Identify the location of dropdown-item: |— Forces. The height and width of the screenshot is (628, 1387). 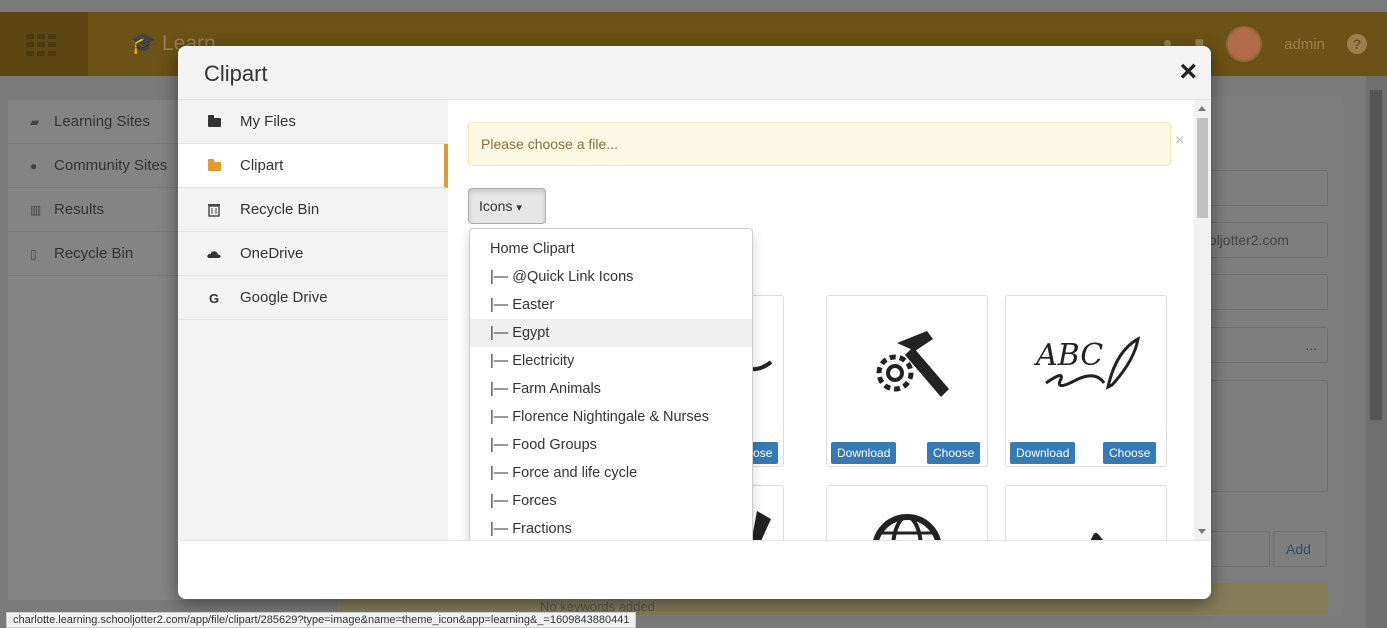
(611, 501).